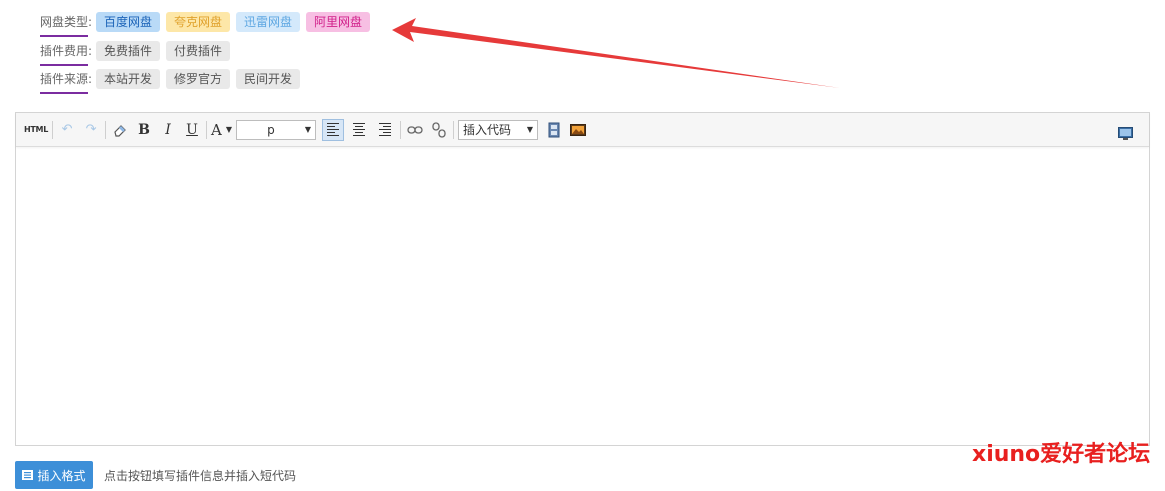 The height and width of the screenshot is (491, 1165). I want to click on align-left-icon, so click(333, 129).